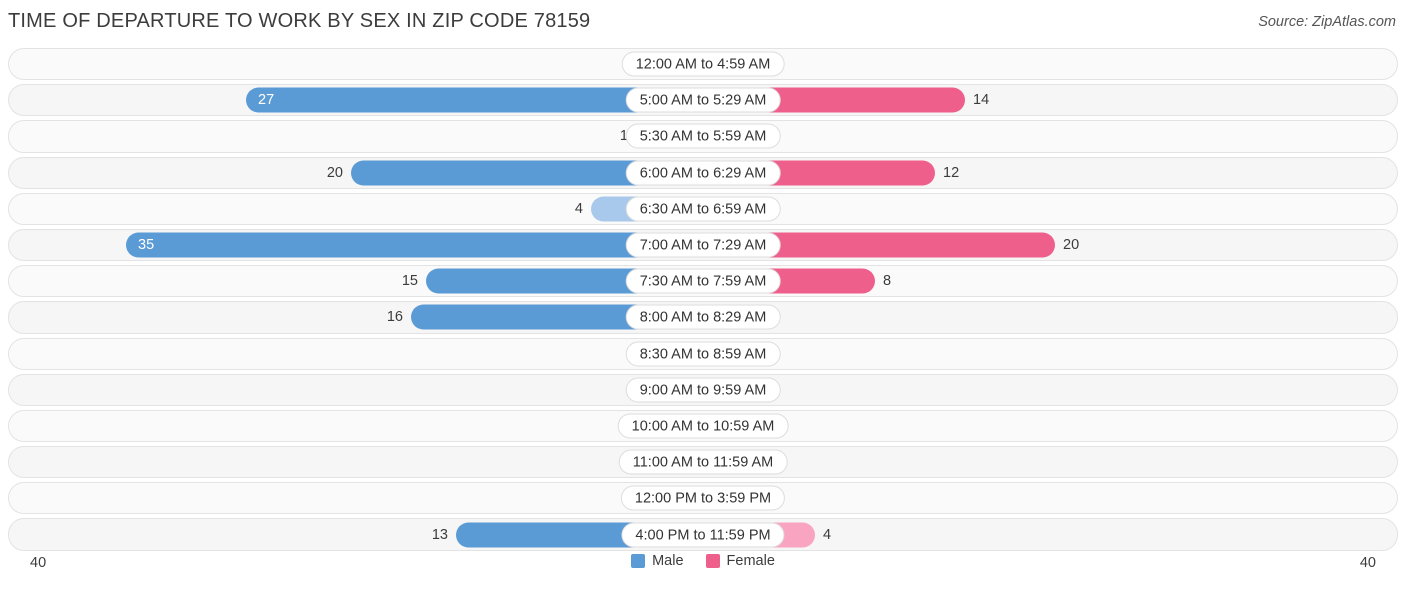 The height and width of the screenshot is (595, 1406). Describe the element at coordinates (439, 534) in the screenshot. I see `bar-value-male: 13` at that location.